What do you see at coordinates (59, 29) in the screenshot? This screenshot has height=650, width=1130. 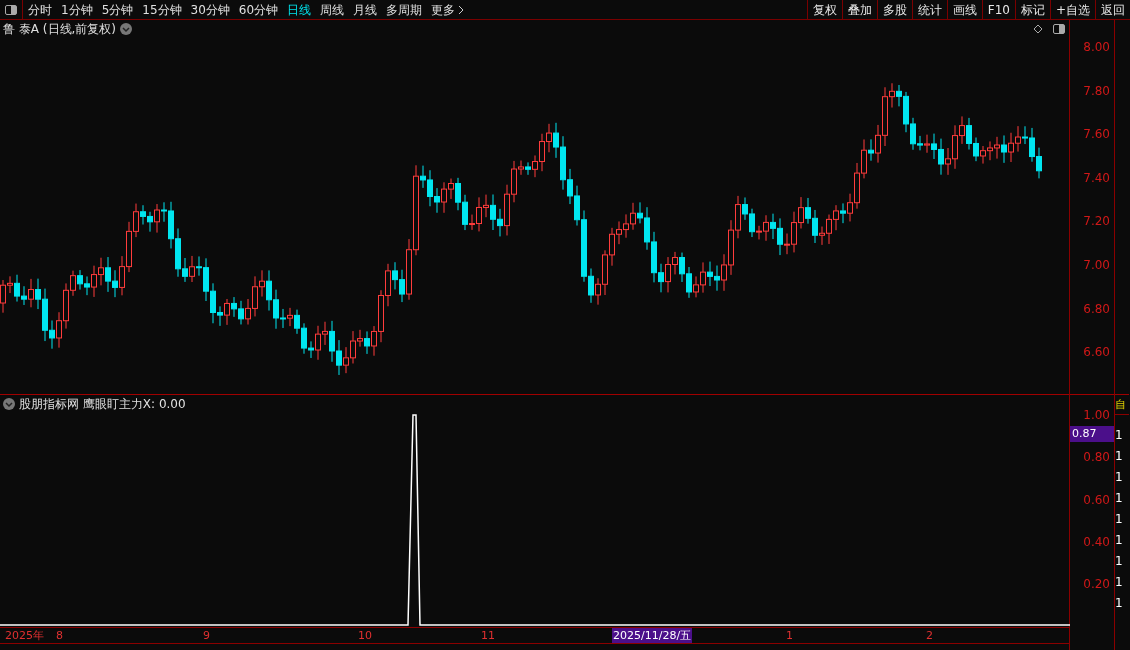 I see `stock-title: 鲁 泰A (日线,前复权)` at bounding box center [59, 29].